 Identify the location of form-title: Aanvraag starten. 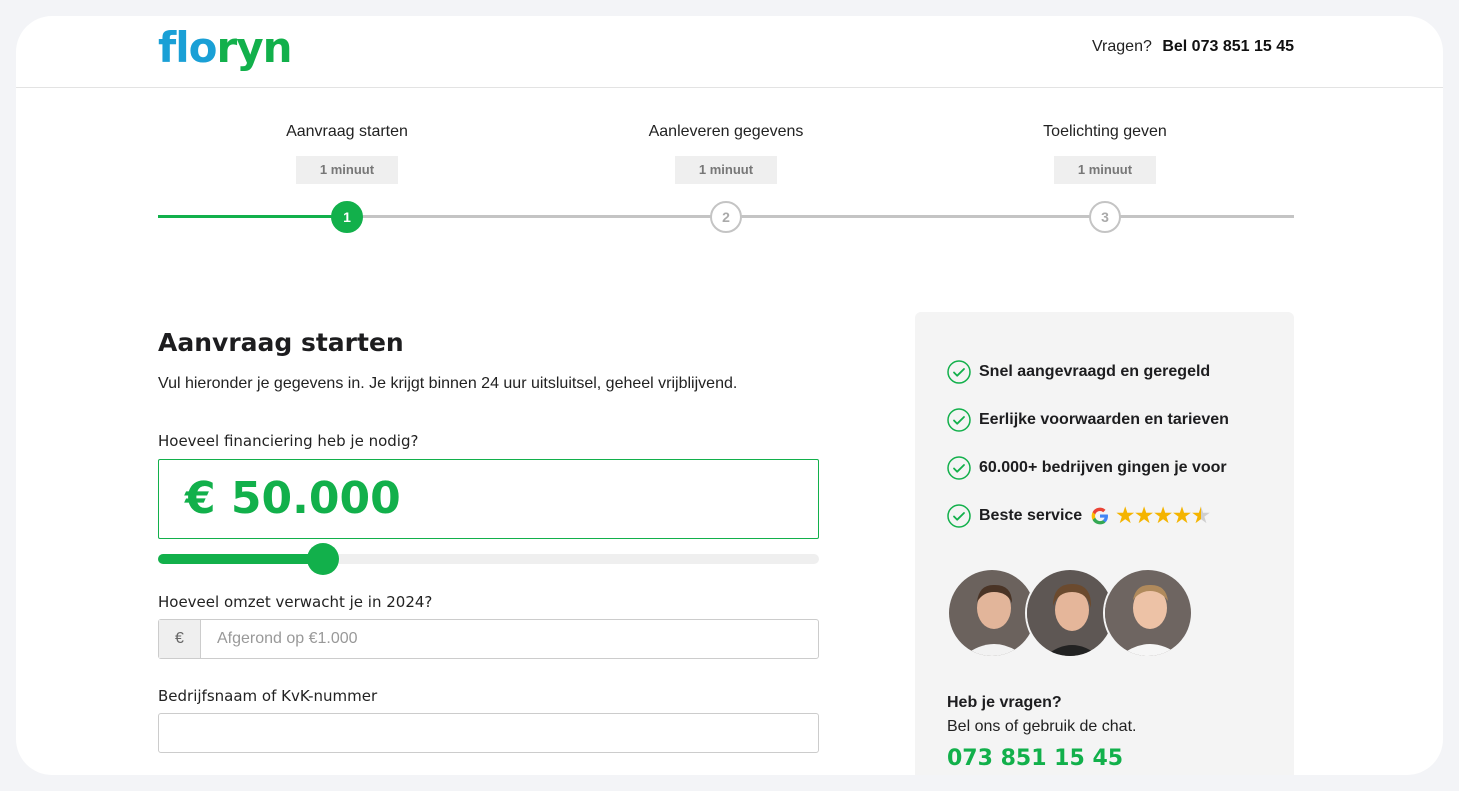
(281, 342).